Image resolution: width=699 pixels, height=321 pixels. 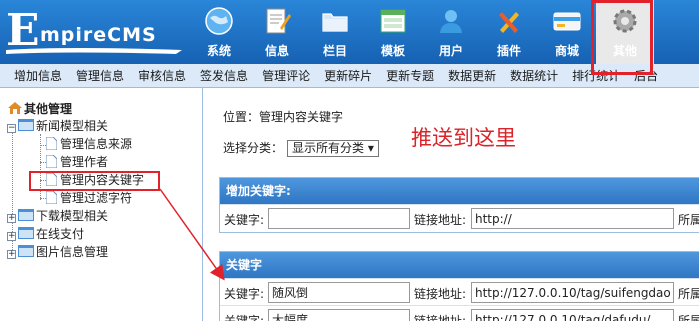 What do you see at coordinates (286, 75) in the screenshot?
I see `subnav-item: 管理评论` at bounding box center [286, 75].